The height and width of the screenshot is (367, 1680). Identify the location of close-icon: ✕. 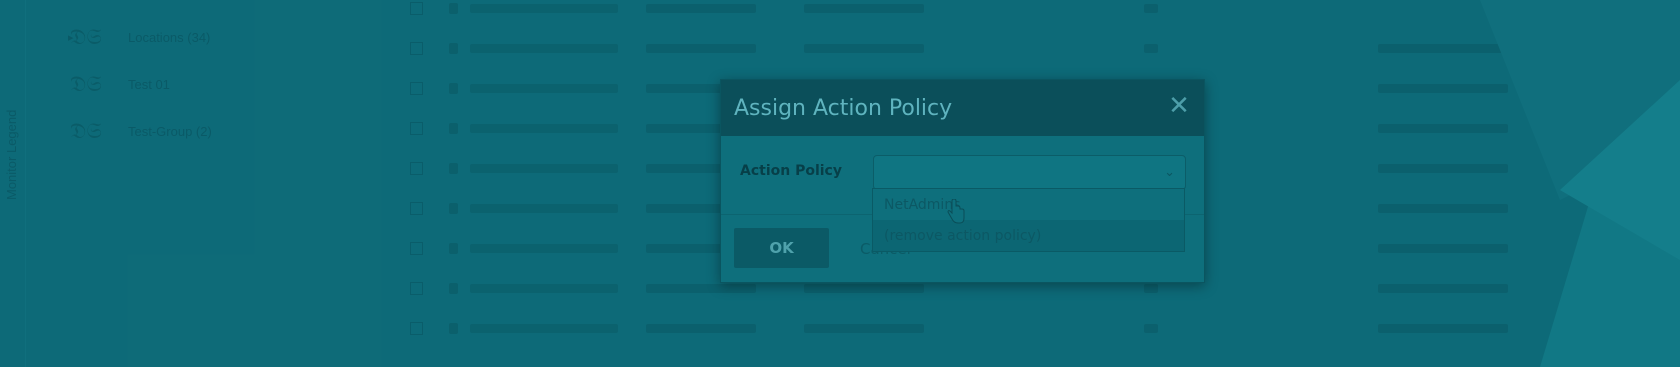
(1179, 105).